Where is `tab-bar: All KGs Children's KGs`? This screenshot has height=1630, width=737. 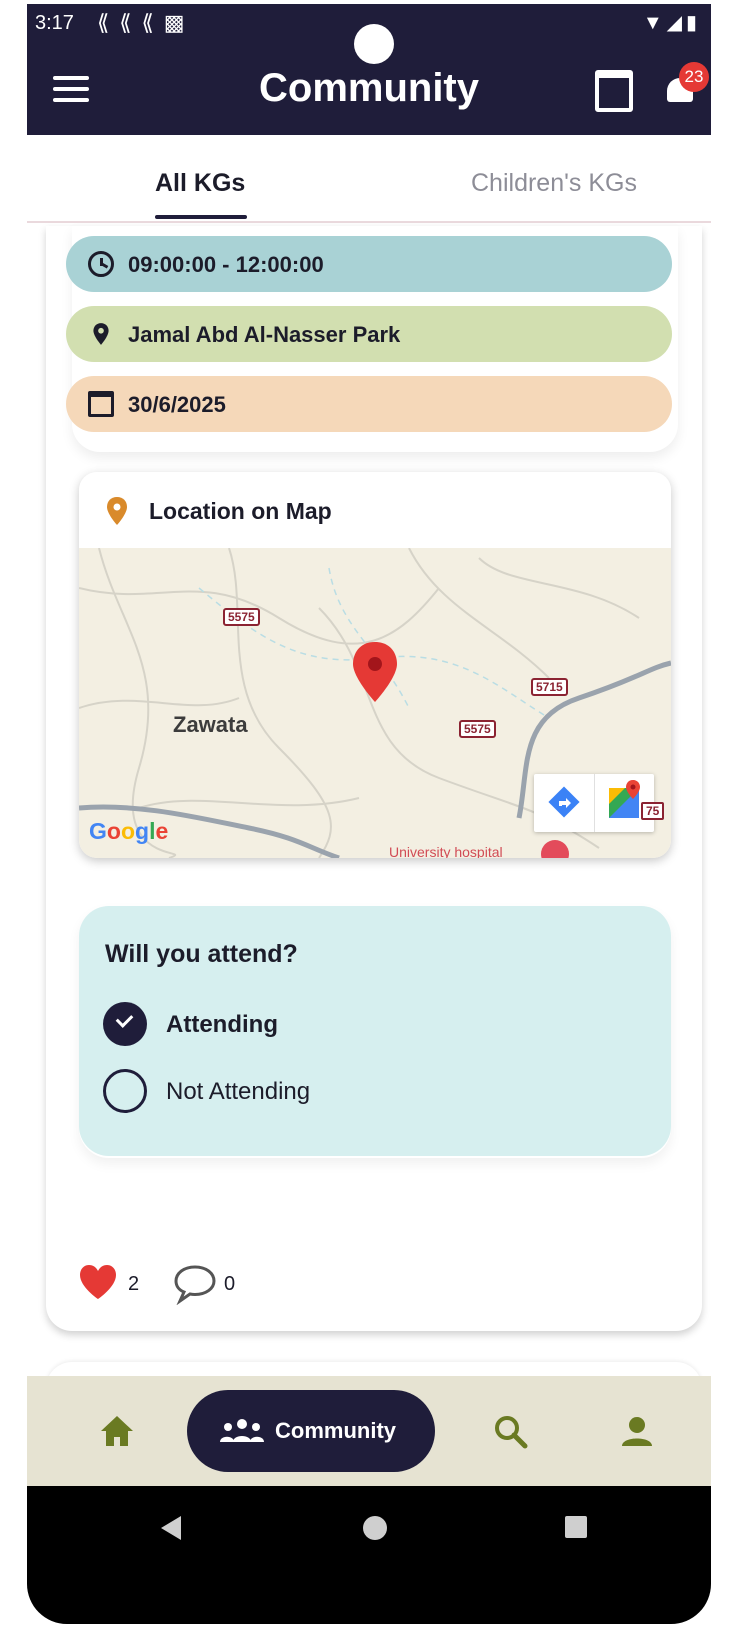
tab-bar: All KGs Children's KGs is located at coordinates (369, 179).